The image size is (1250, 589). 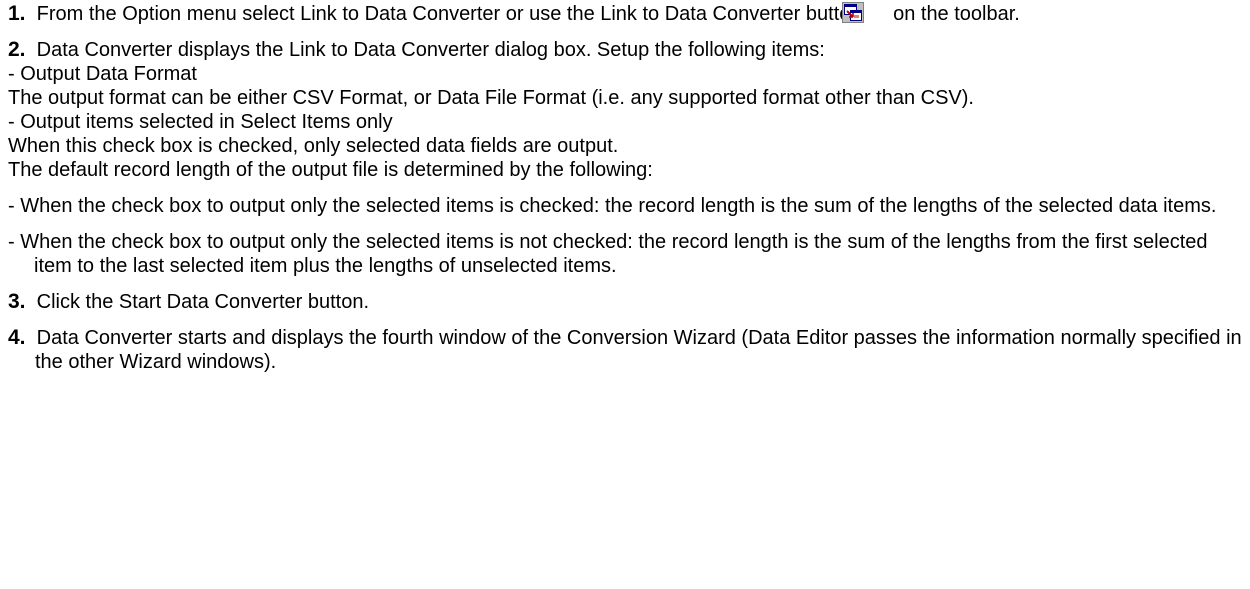 What do you see at coordinates (17, 13) in the screenshot?
I see `step-number: 1.` at bounding box center [17, 13].